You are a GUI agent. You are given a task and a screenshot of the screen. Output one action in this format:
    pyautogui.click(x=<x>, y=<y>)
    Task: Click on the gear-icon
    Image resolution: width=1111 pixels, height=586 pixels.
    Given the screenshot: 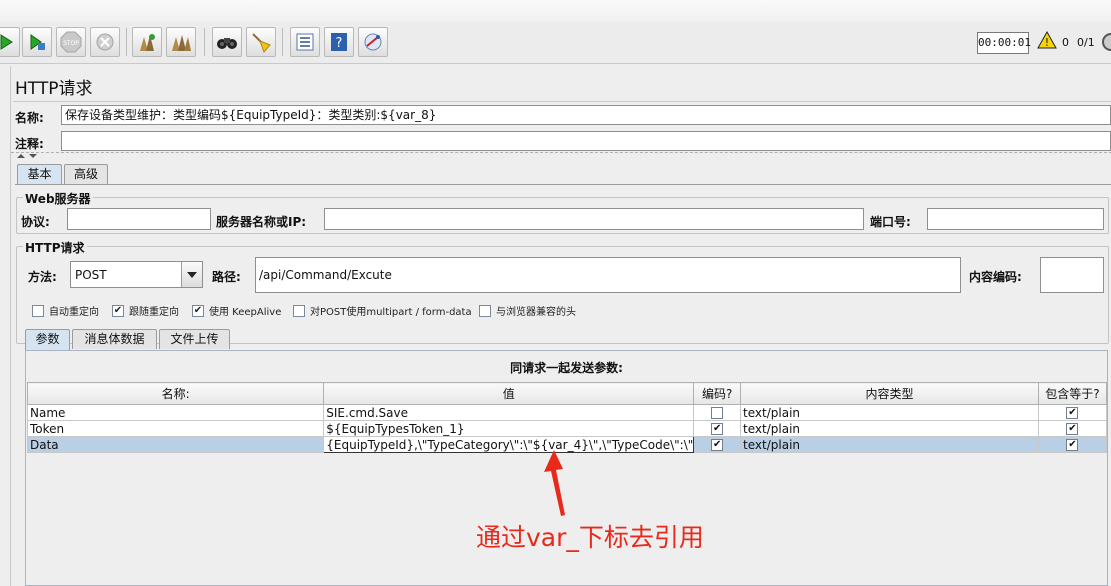 What is the action you would take?
    pyautogui.click(x=1106, y=43)
    